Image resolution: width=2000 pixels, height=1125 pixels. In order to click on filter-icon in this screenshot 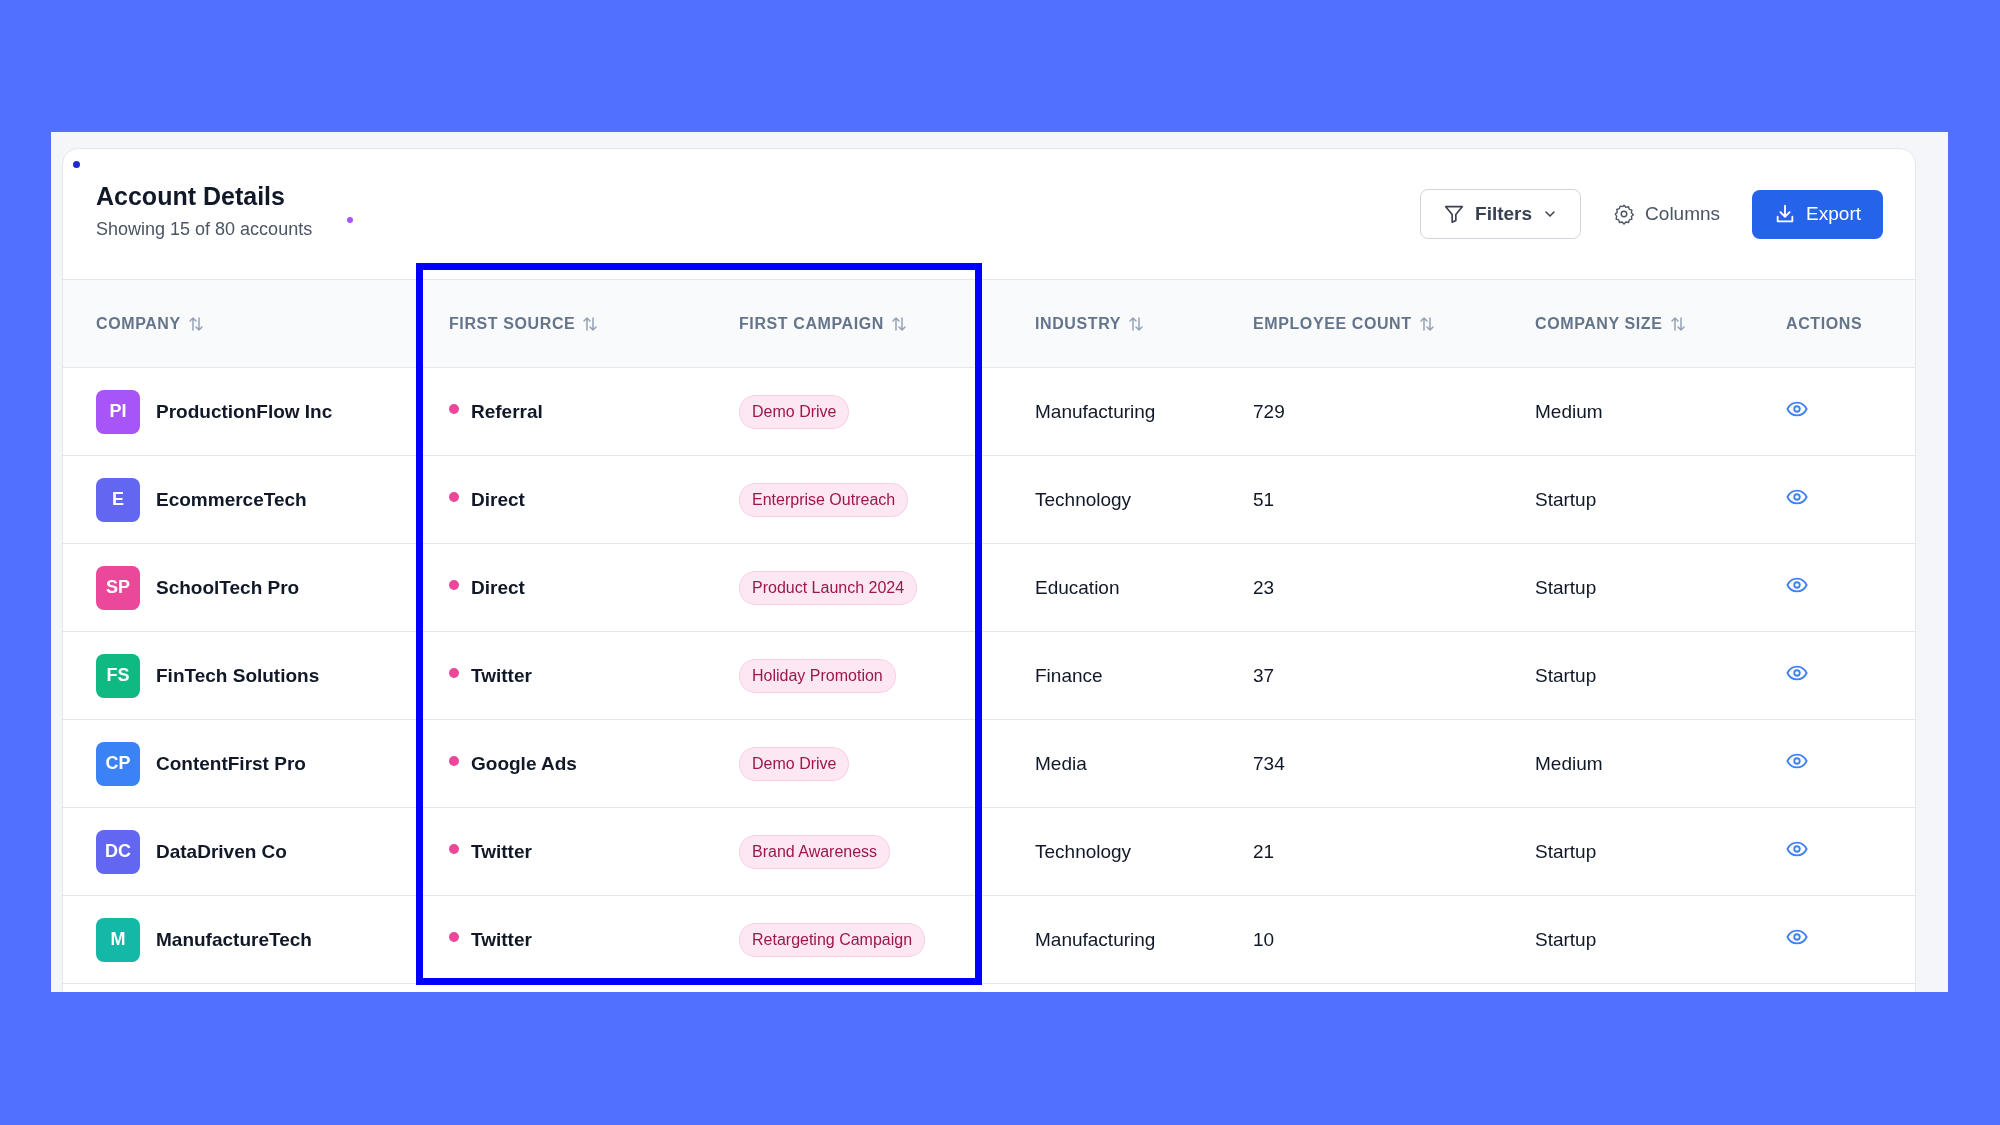, I will do `click(1454, 214)`.